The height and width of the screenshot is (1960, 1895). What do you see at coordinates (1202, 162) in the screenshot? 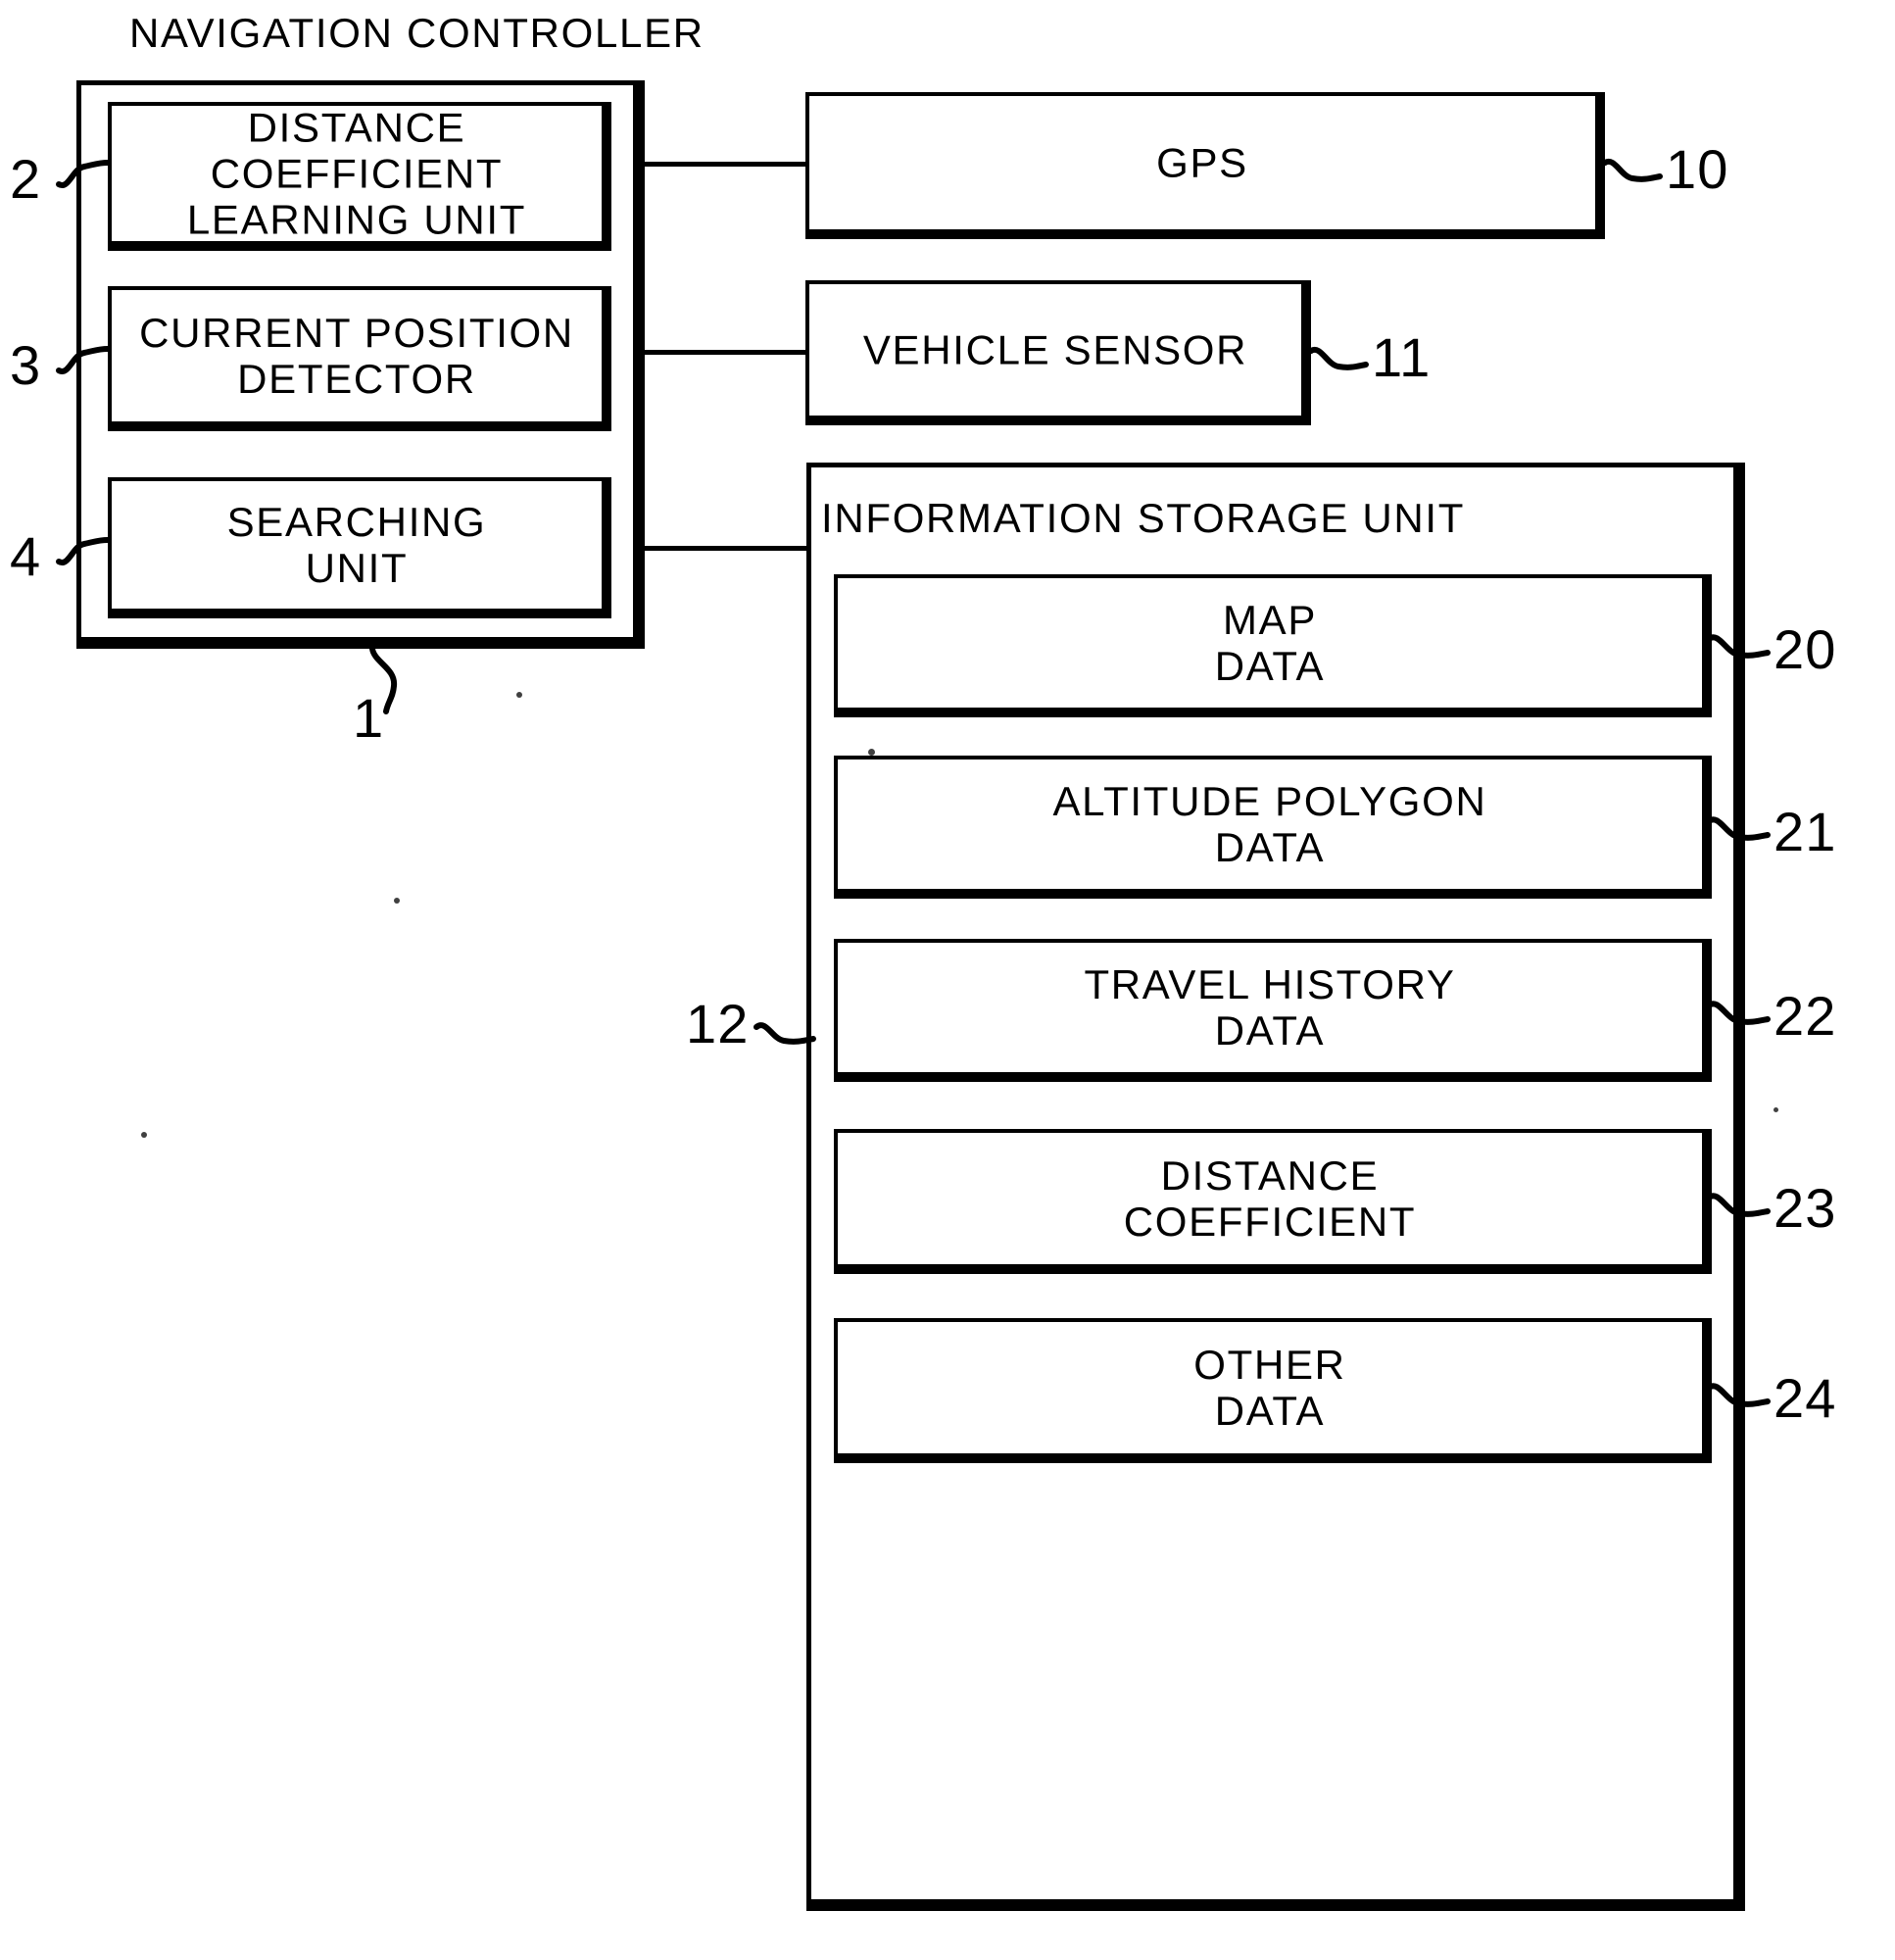
I see `gps-label: GPS` at bounding box center [1202, 162].